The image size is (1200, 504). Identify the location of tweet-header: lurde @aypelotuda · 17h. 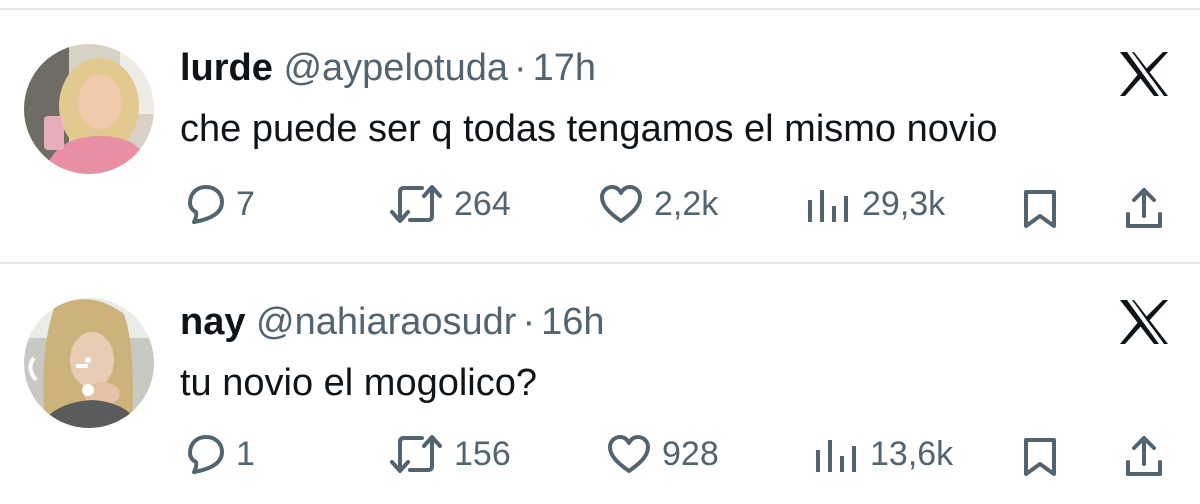
(388, 68).